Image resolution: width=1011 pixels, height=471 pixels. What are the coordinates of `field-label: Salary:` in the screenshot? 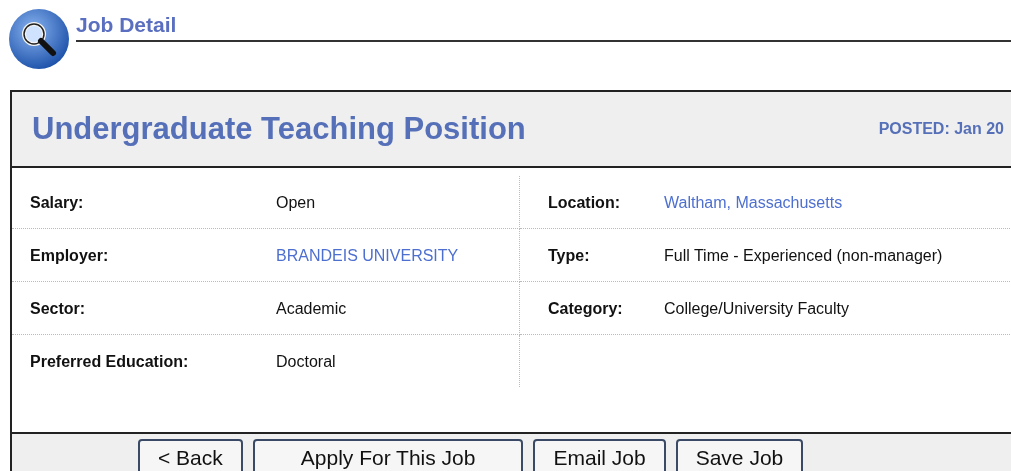 It's located at (57, 203).